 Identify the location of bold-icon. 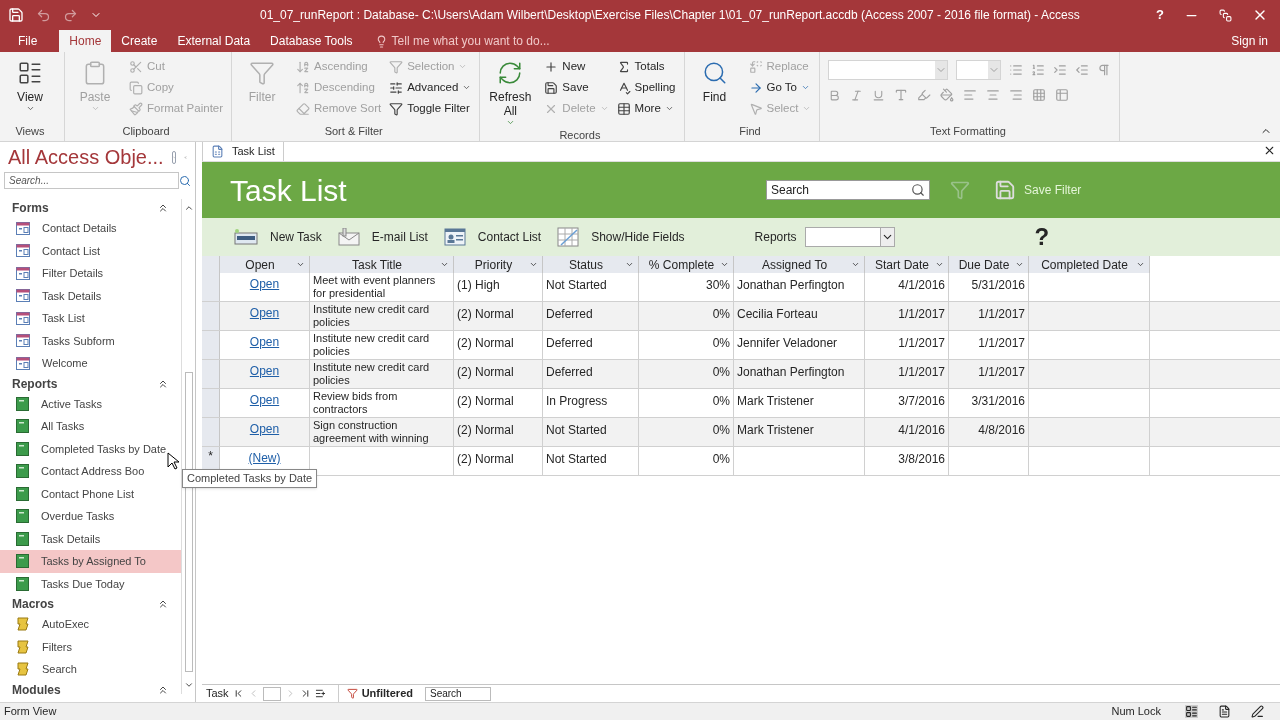
(835, 95).